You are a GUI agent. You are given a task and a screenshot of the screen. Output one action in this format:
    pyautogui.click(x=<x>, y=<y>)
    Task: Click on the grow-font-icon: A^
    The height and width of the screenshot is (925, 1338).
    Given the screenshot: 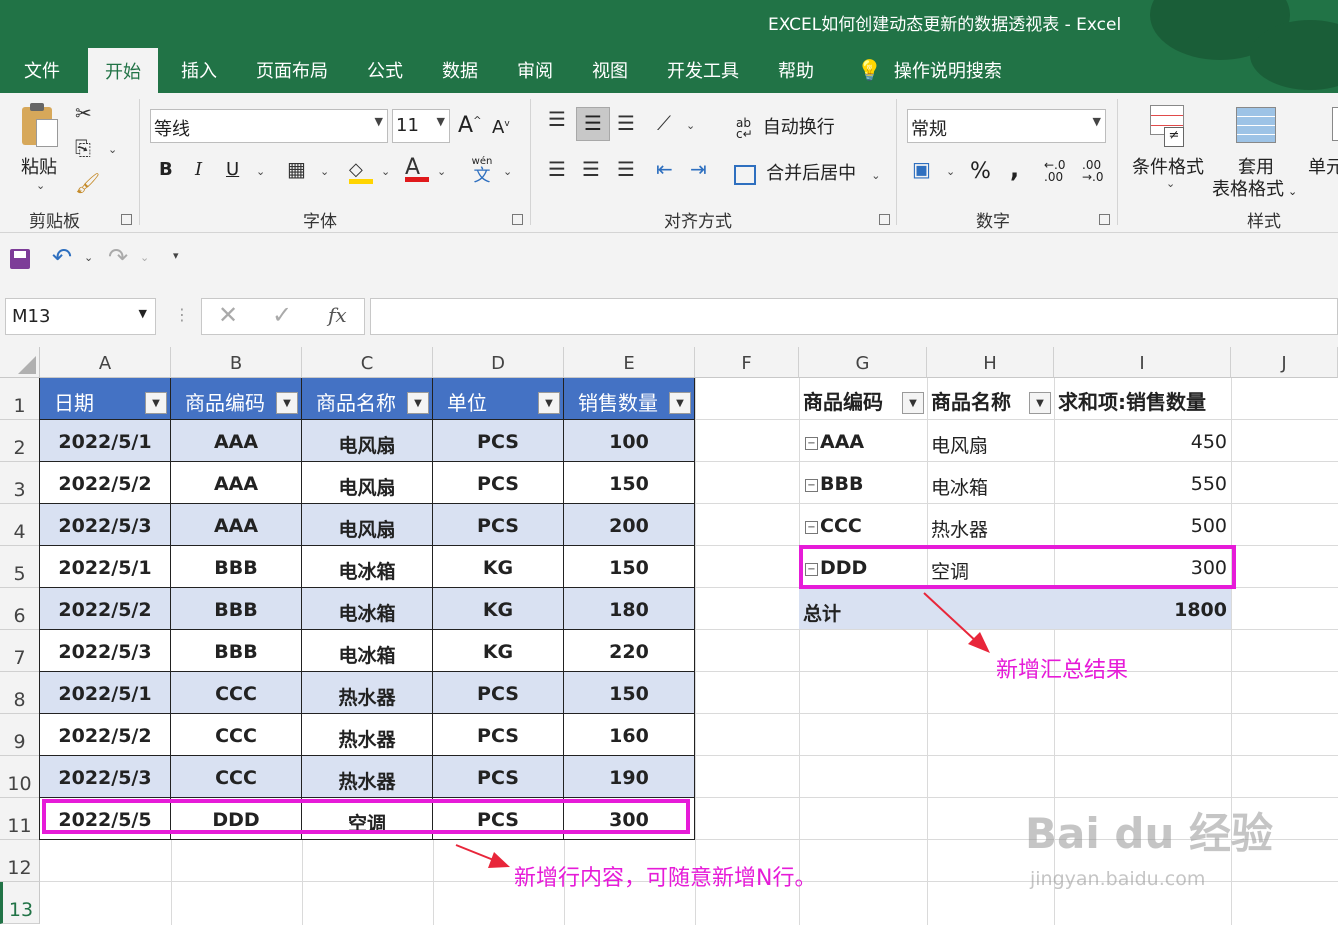 What is the action you would take?
    pyautogui.click(x=469, y=125)
    